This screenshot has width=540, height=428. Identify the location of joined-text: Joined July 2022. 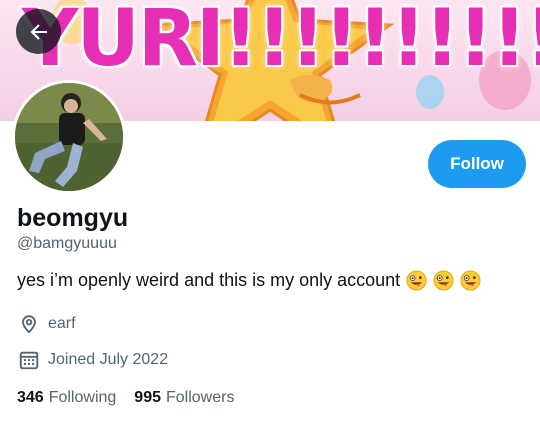
(108, 359).